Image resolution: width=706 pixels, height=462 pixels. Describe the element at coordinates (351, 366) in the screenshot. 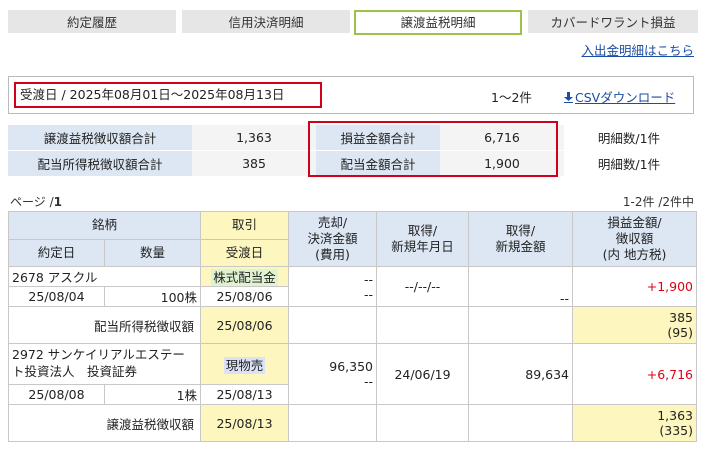

I see `sale-amount-value: 96,350` at that location.